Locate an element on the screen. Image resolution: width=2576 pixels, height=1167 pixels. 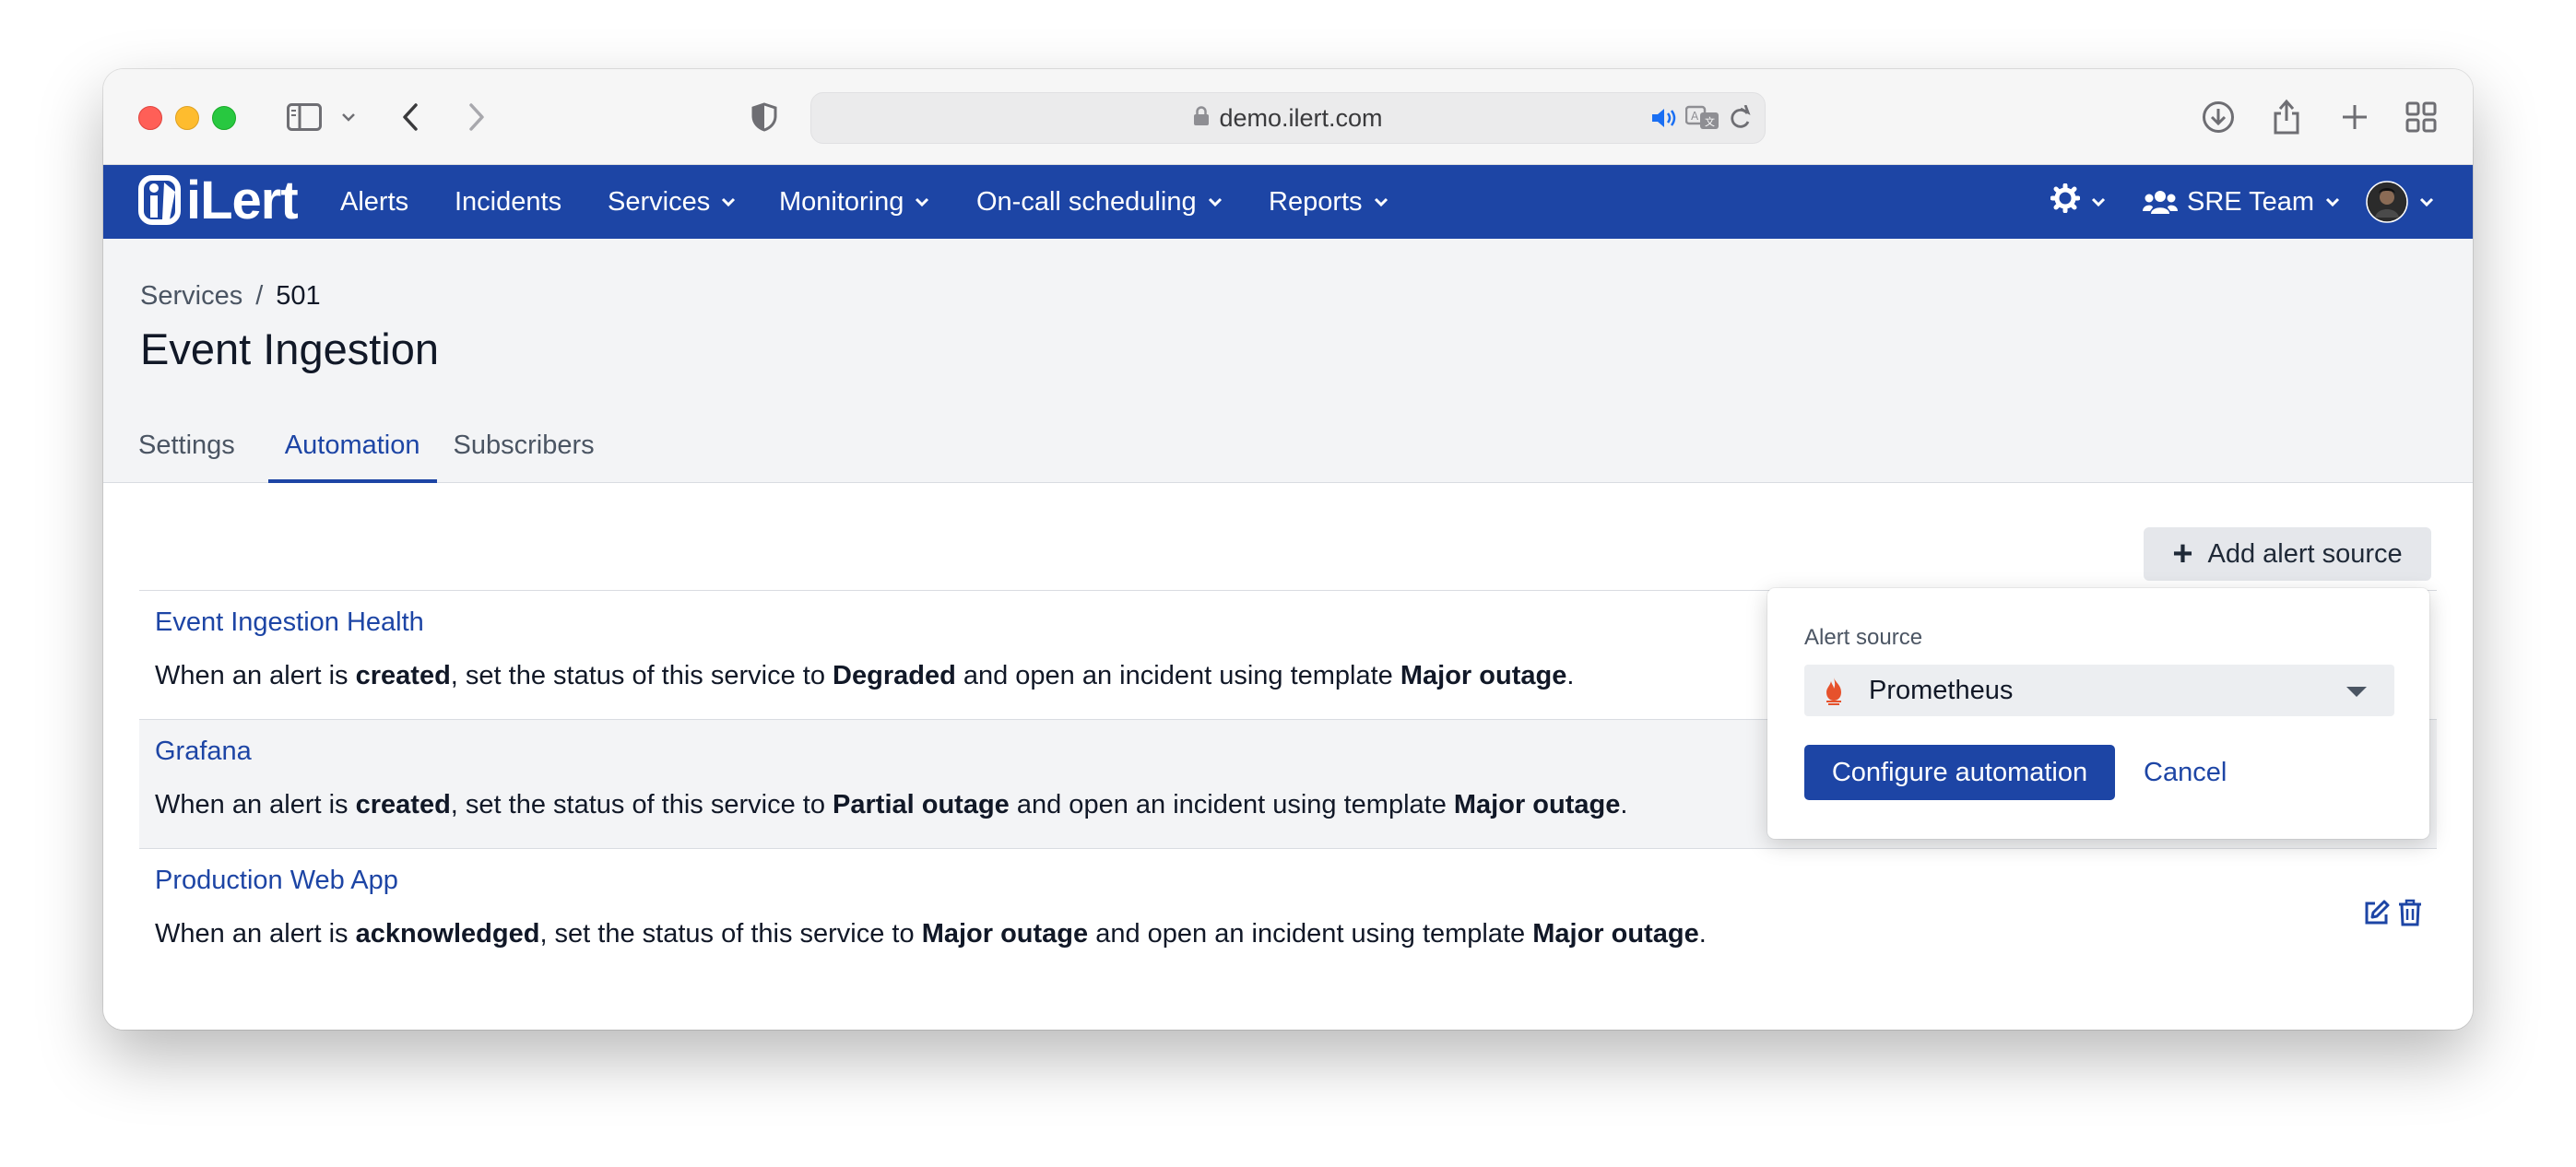
ilert-logo: iLert is located at coordinates (218, 200).